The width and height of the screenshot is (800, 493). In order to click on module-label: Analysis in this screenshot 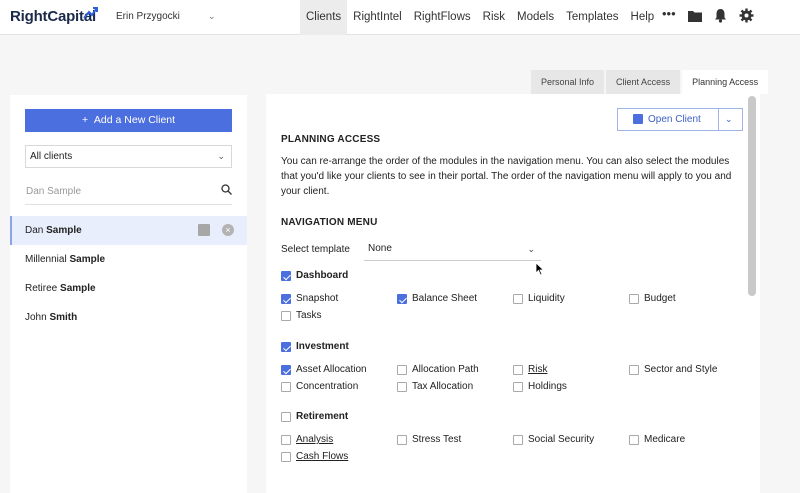, I will do `click(314, 439)`.